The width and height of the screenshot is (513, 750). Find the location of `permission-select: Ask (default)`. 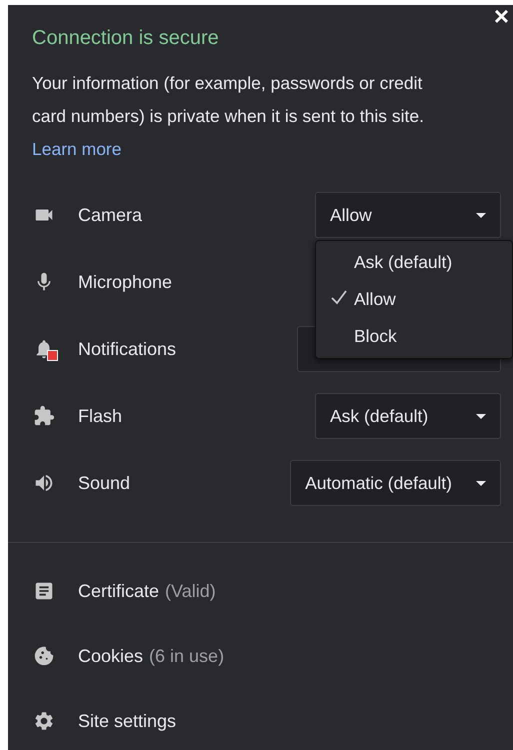

permission-select: Ask (default) is located at coordinates (408, 416).